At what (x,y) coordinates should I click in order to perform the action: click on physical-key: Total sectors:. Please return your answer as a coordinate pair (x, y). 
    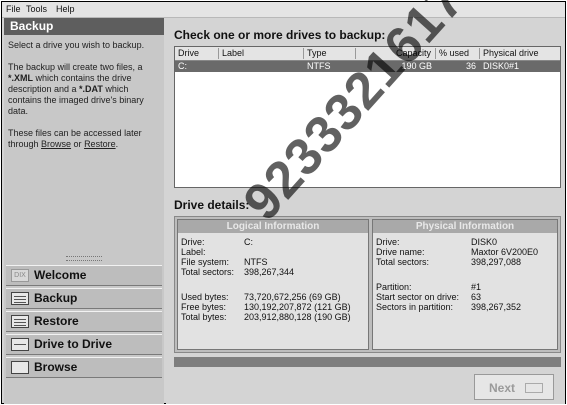
    Looking at the image, I should click on (403, 262).